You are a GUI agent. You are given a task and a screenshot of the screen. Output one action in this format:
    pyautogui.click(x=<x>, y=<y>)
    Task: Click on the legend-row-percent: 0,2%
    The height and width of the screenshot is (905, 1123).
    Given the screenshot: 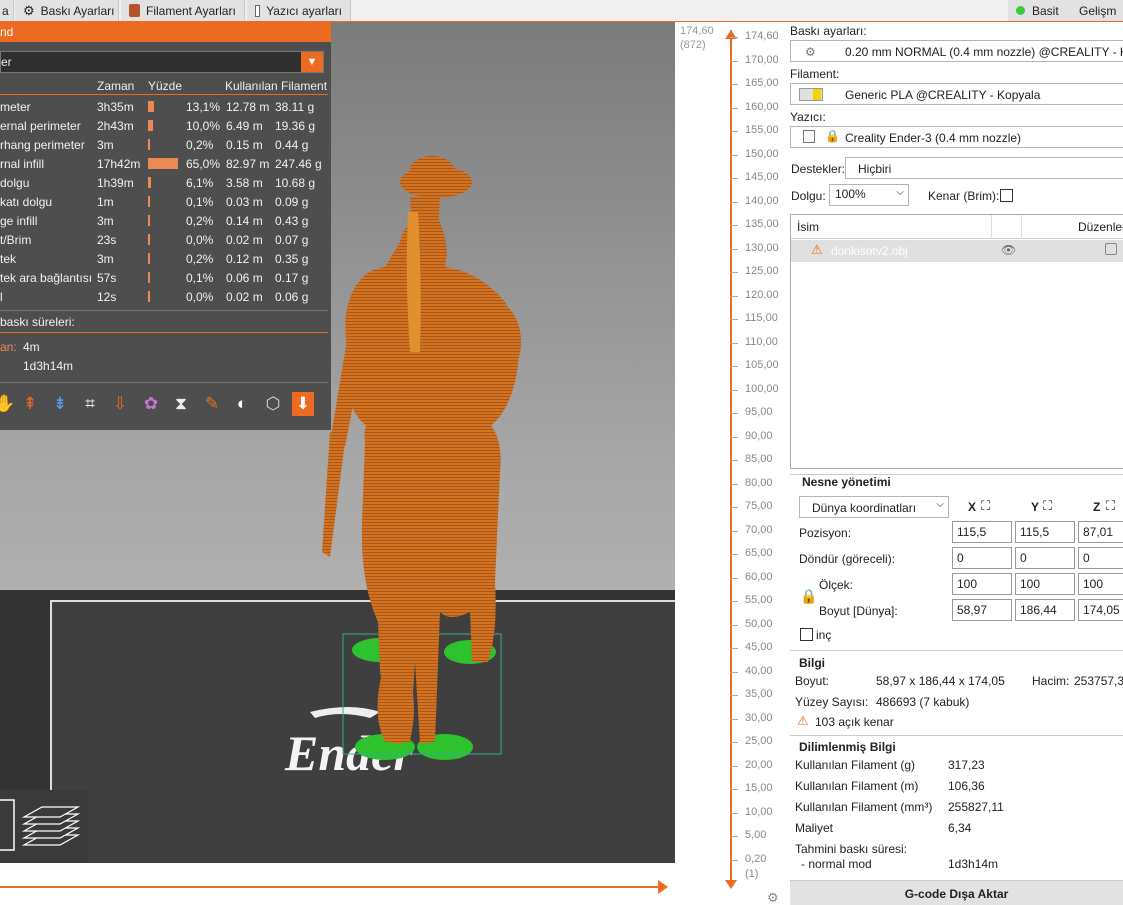 What is the action you would take?
    pyautogui.click(x=200, y=259)
    